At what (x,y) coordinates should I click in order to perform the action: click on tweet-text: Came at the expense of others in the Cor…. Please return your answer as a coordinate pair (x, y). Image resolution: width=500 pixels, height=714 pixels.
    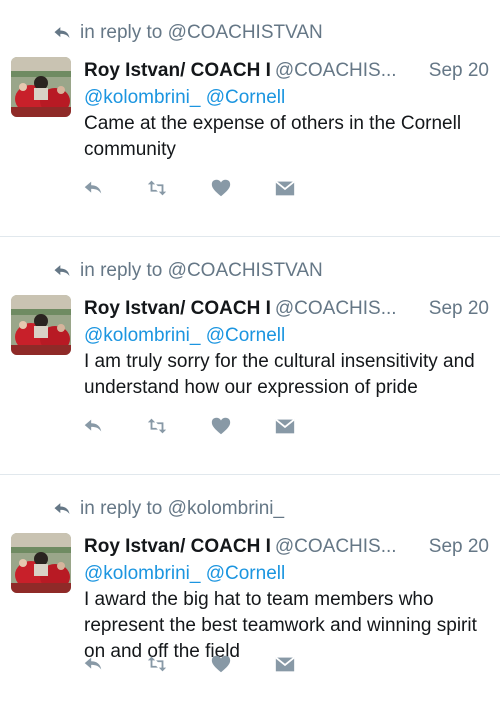
    Looking at the image, I should click on (273, 136).